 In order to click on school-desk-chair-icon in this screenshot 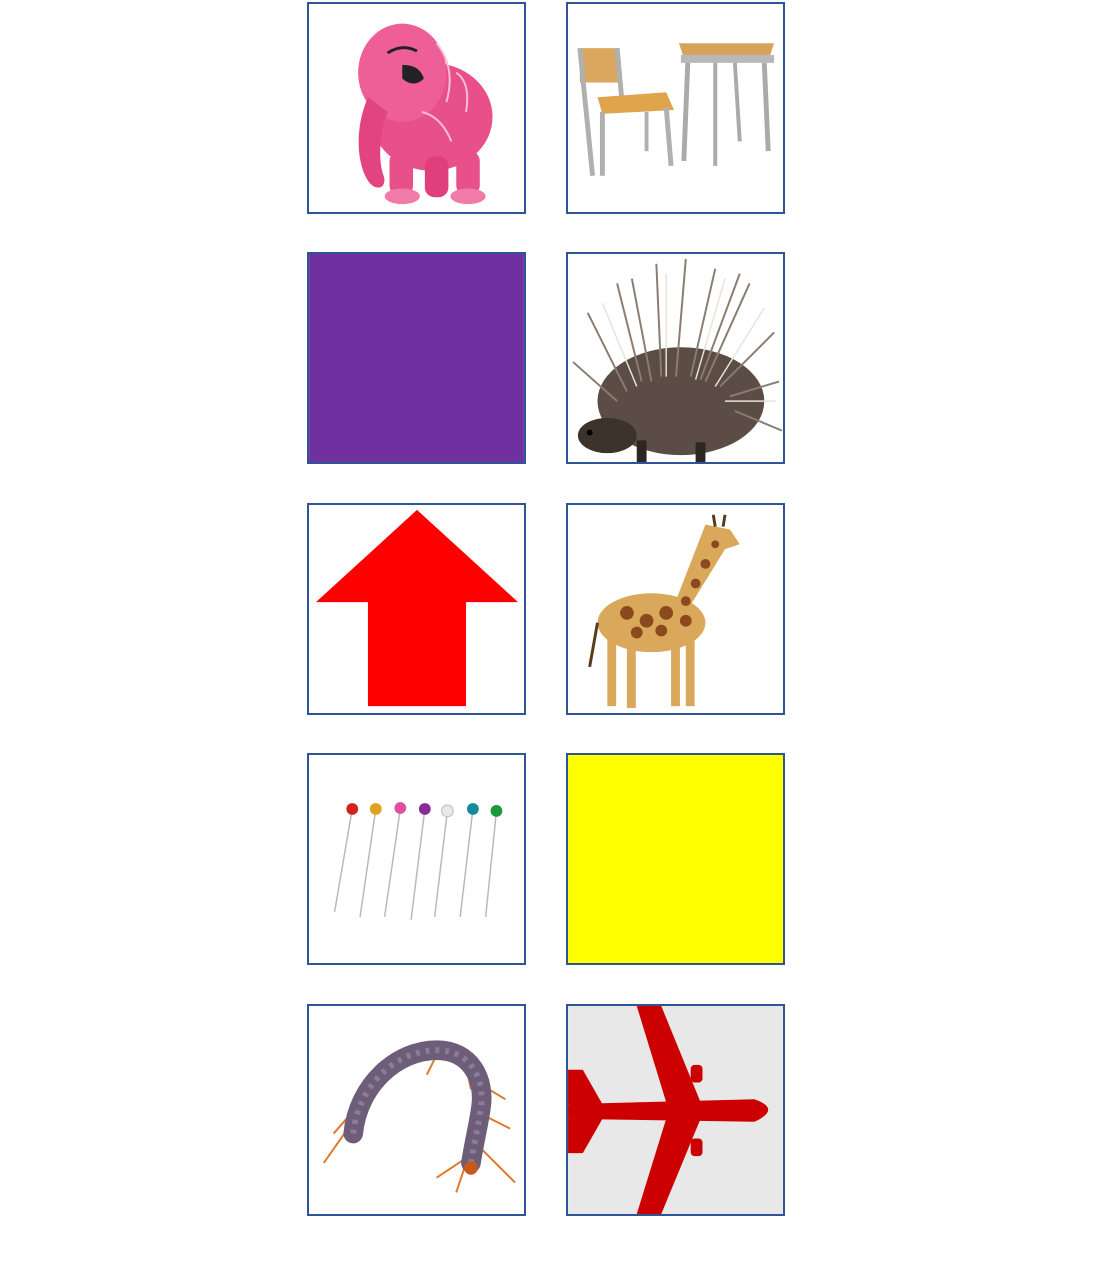, I will do `click(676, 109)`.